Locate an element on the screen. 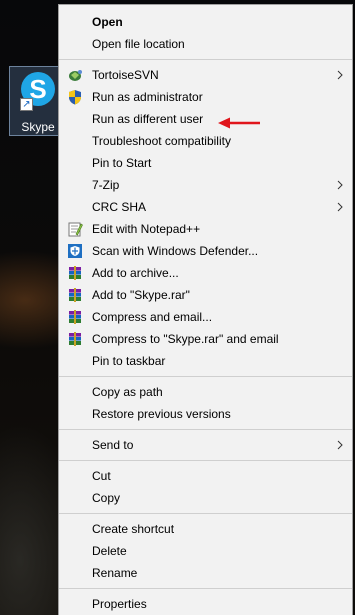 The image size is (355, 615). menu-item-copy: Copy is located at coordinates (205, 498).